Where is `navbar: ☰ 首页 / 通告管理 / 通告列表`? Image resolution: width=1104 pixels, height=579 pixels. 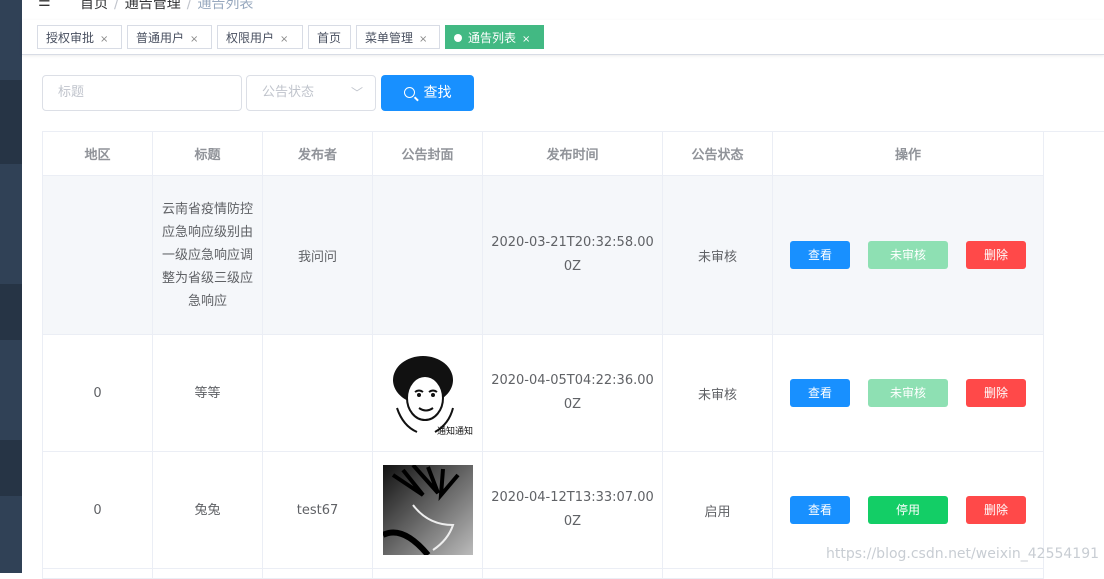 navbar: ☰ 首页 / 通告管理 / 通告列表 is located at coordinates (563, 10).